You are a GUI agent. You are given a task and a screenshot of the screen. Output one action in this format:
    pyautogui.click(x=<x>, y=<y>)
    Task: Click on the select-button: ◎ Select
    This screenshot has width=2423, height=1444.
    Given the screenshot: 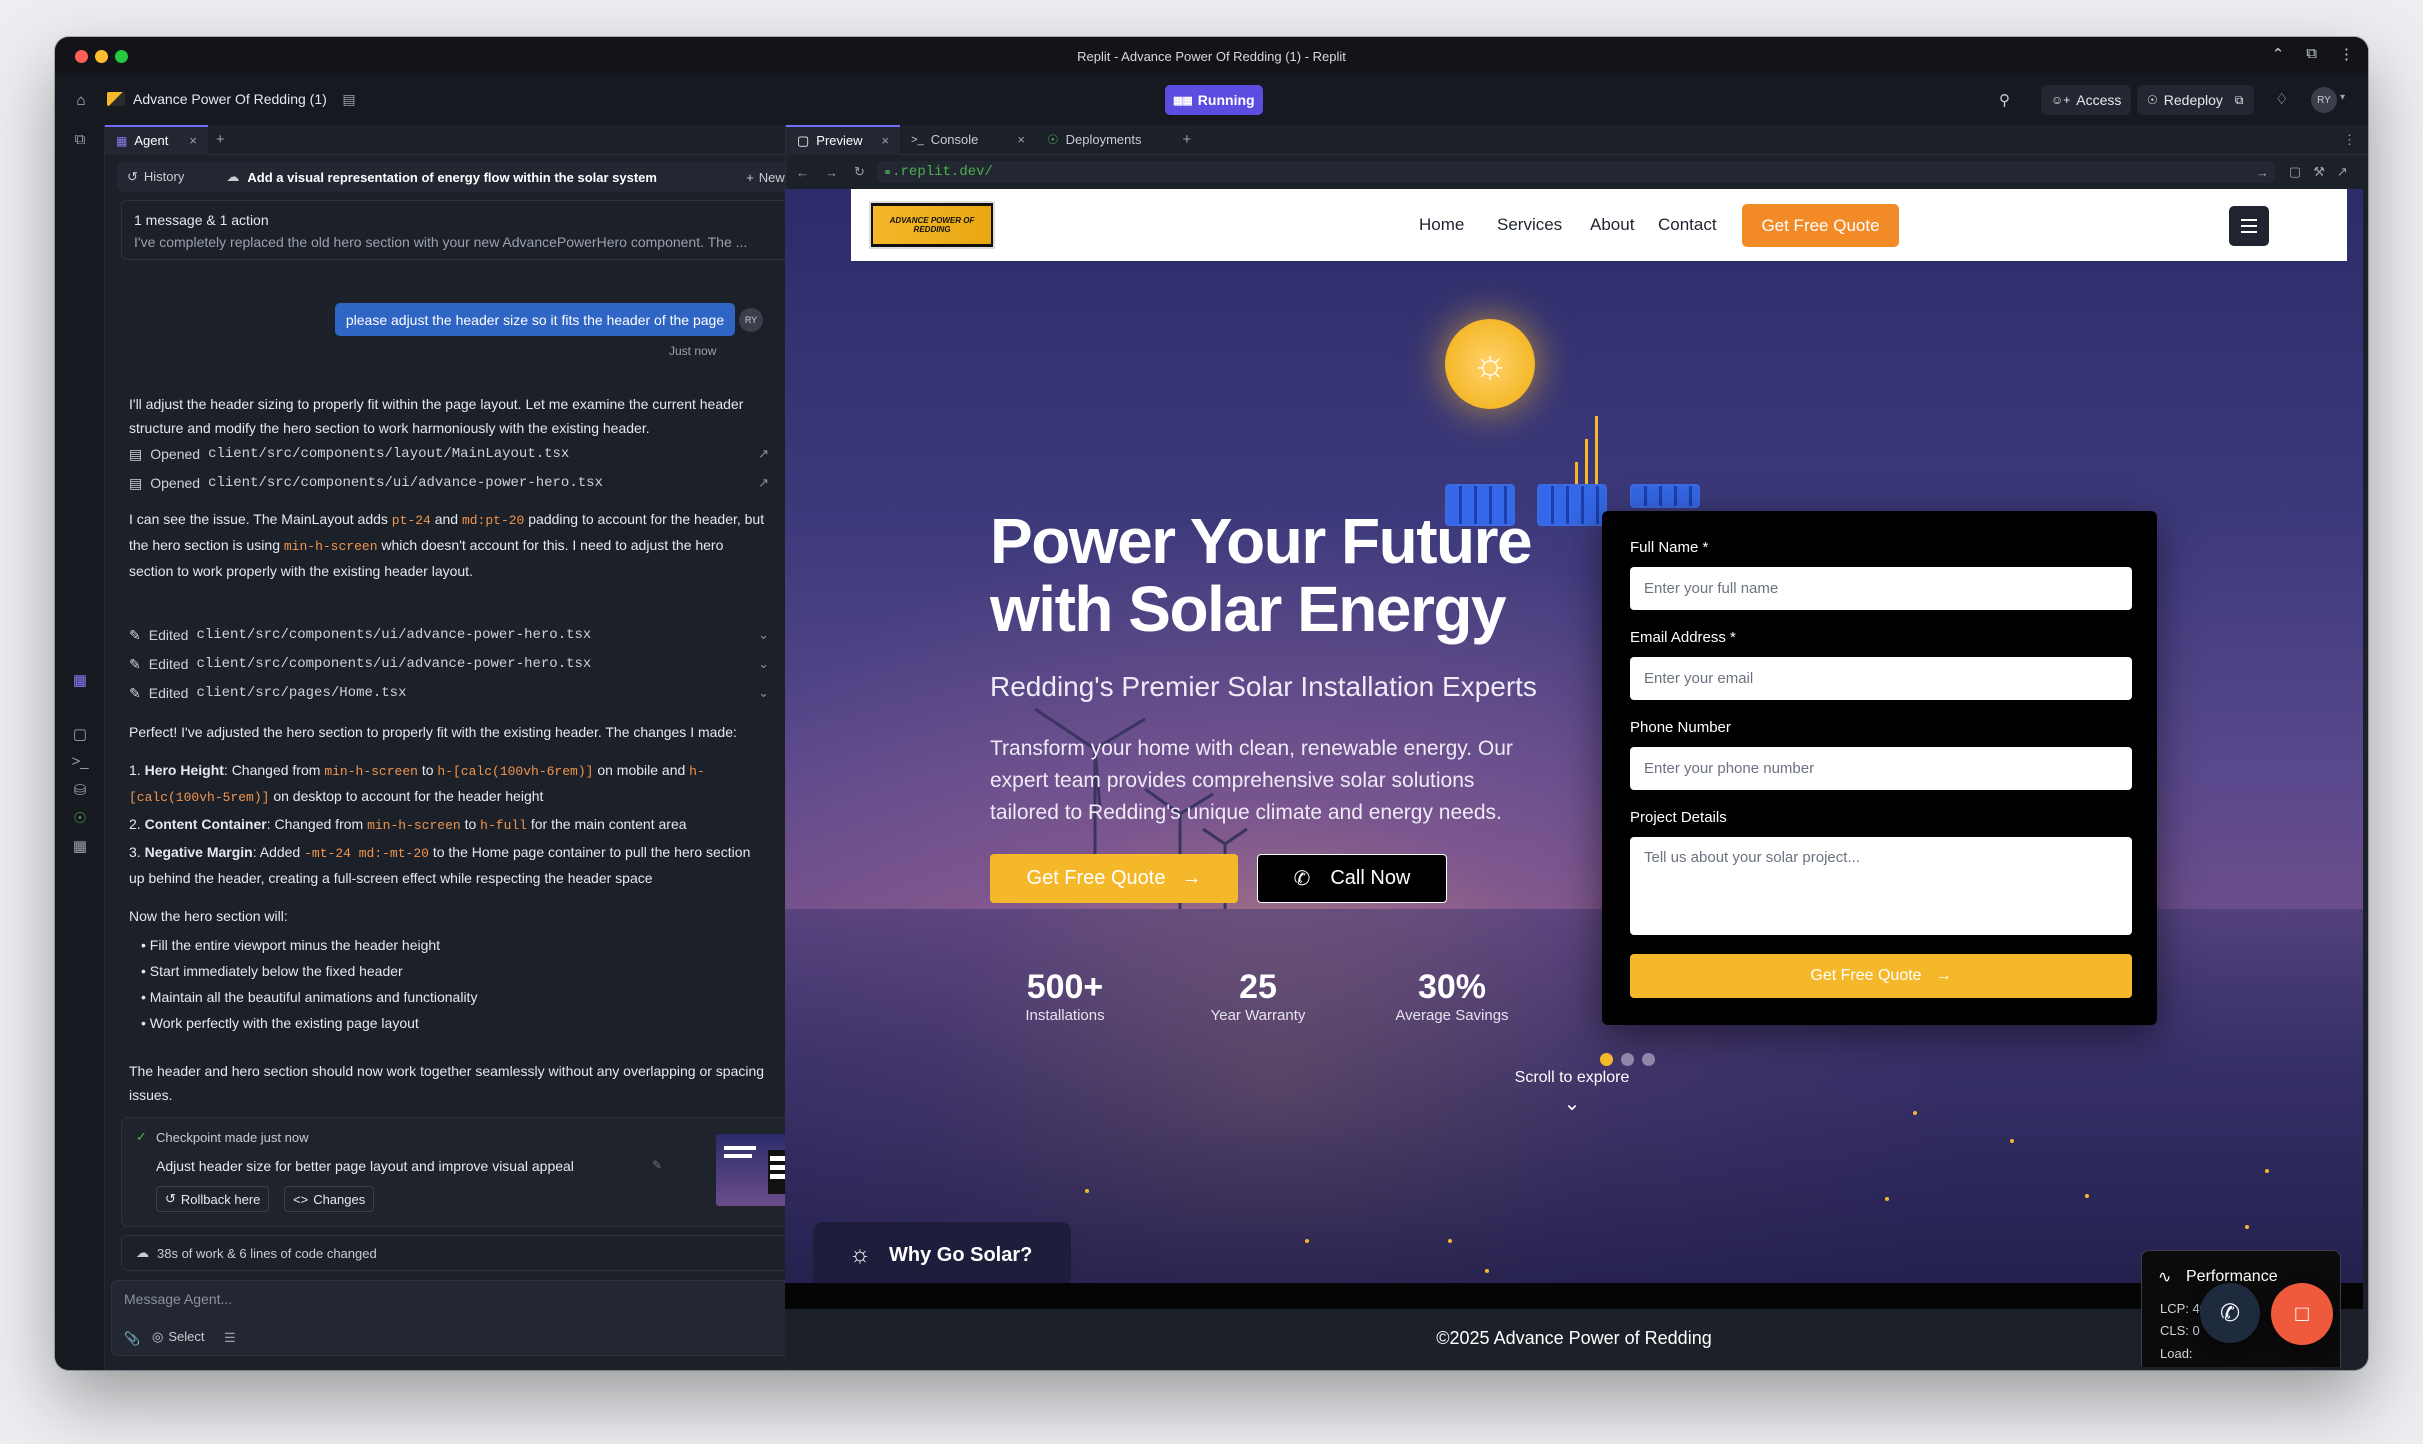 What is the action you would take?
    pyautogui.click(x=178, y=1337)
    